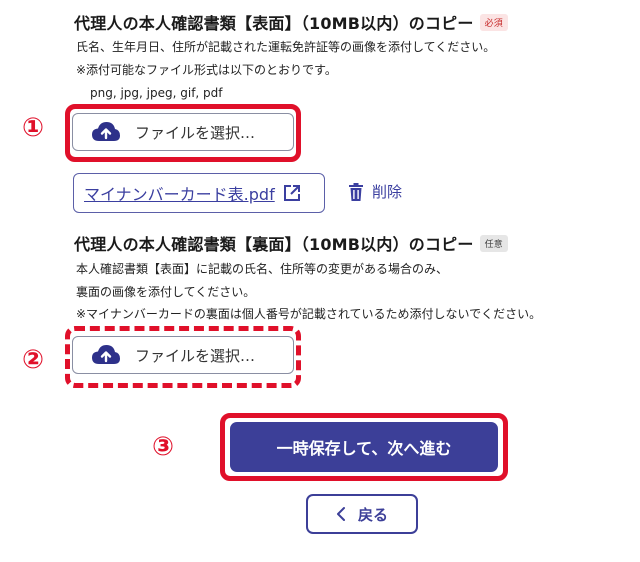 Image resolution: width=640 pixels, height=562 pixels. What do you see at coordinates (274, 23) in the screenshot?
I see `section1-title-text: 代理人の本人確認書類【表面】（10MB以内）のコピー` at bounding box center [274, 23].